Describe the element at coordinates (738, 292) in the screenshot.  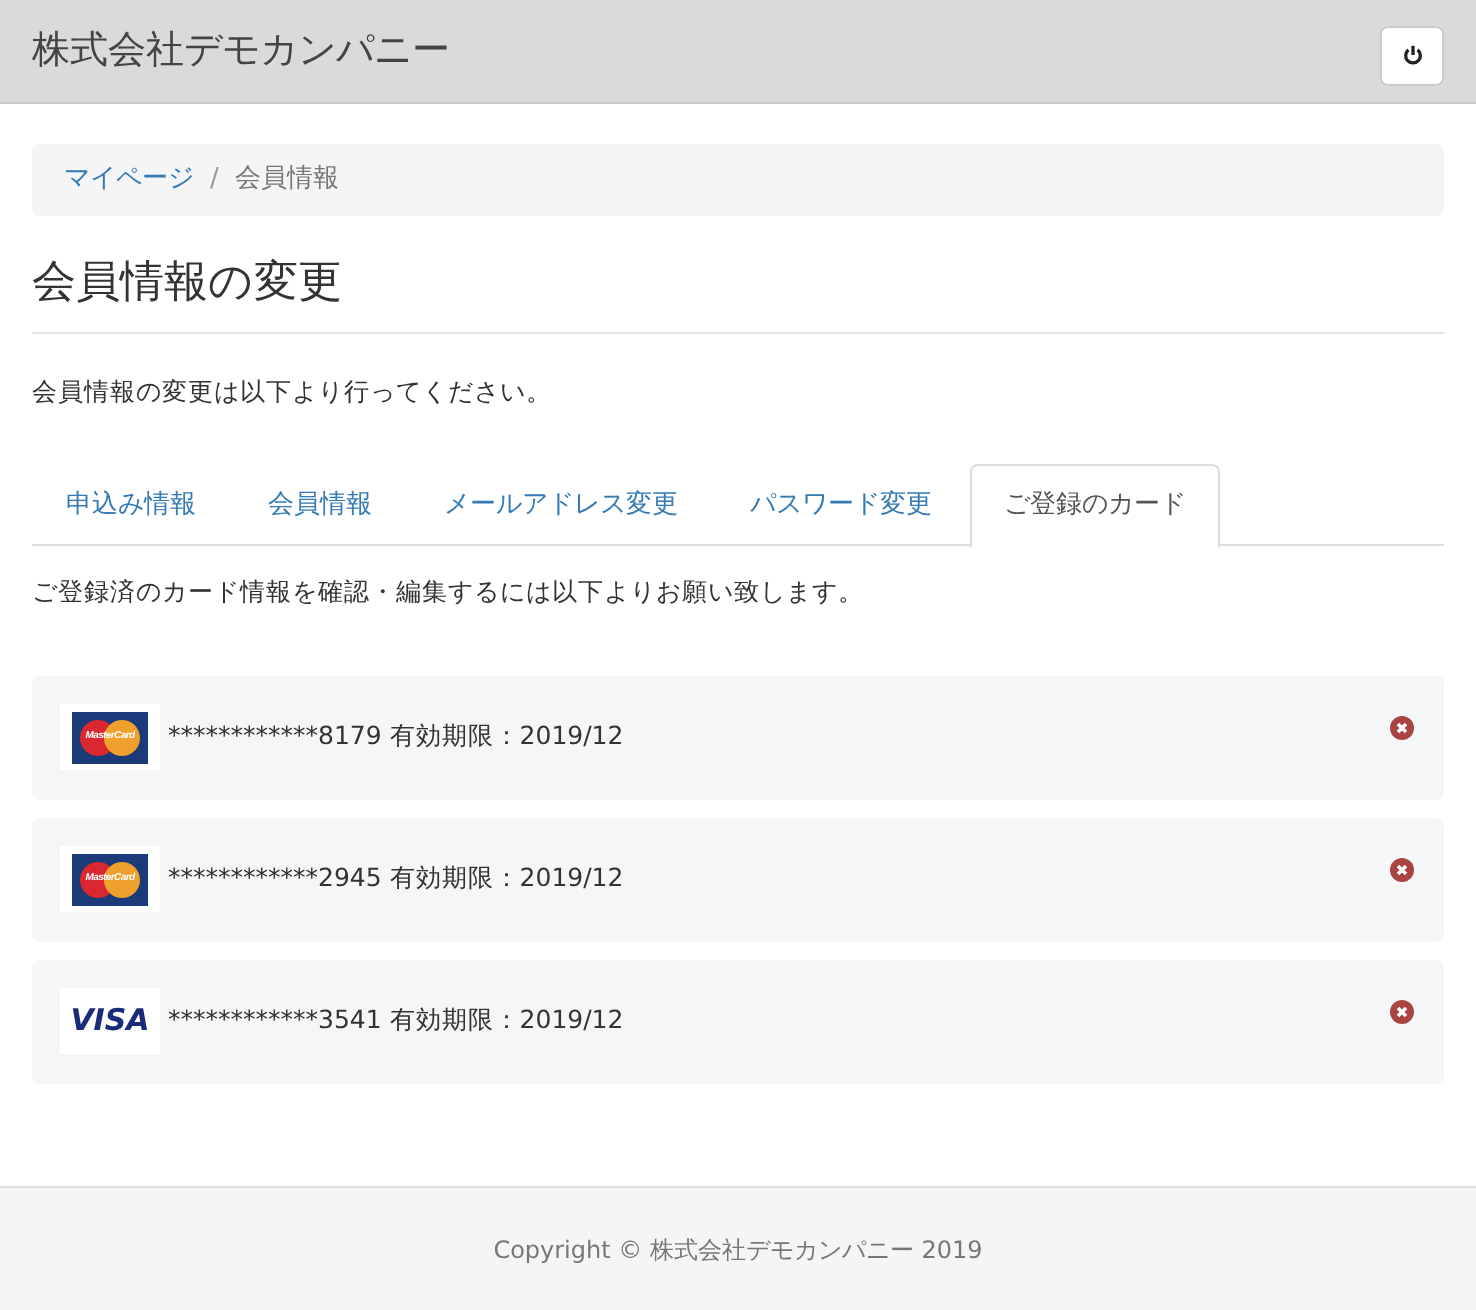
I see `page-heading: 会員情報の変更` at that location.